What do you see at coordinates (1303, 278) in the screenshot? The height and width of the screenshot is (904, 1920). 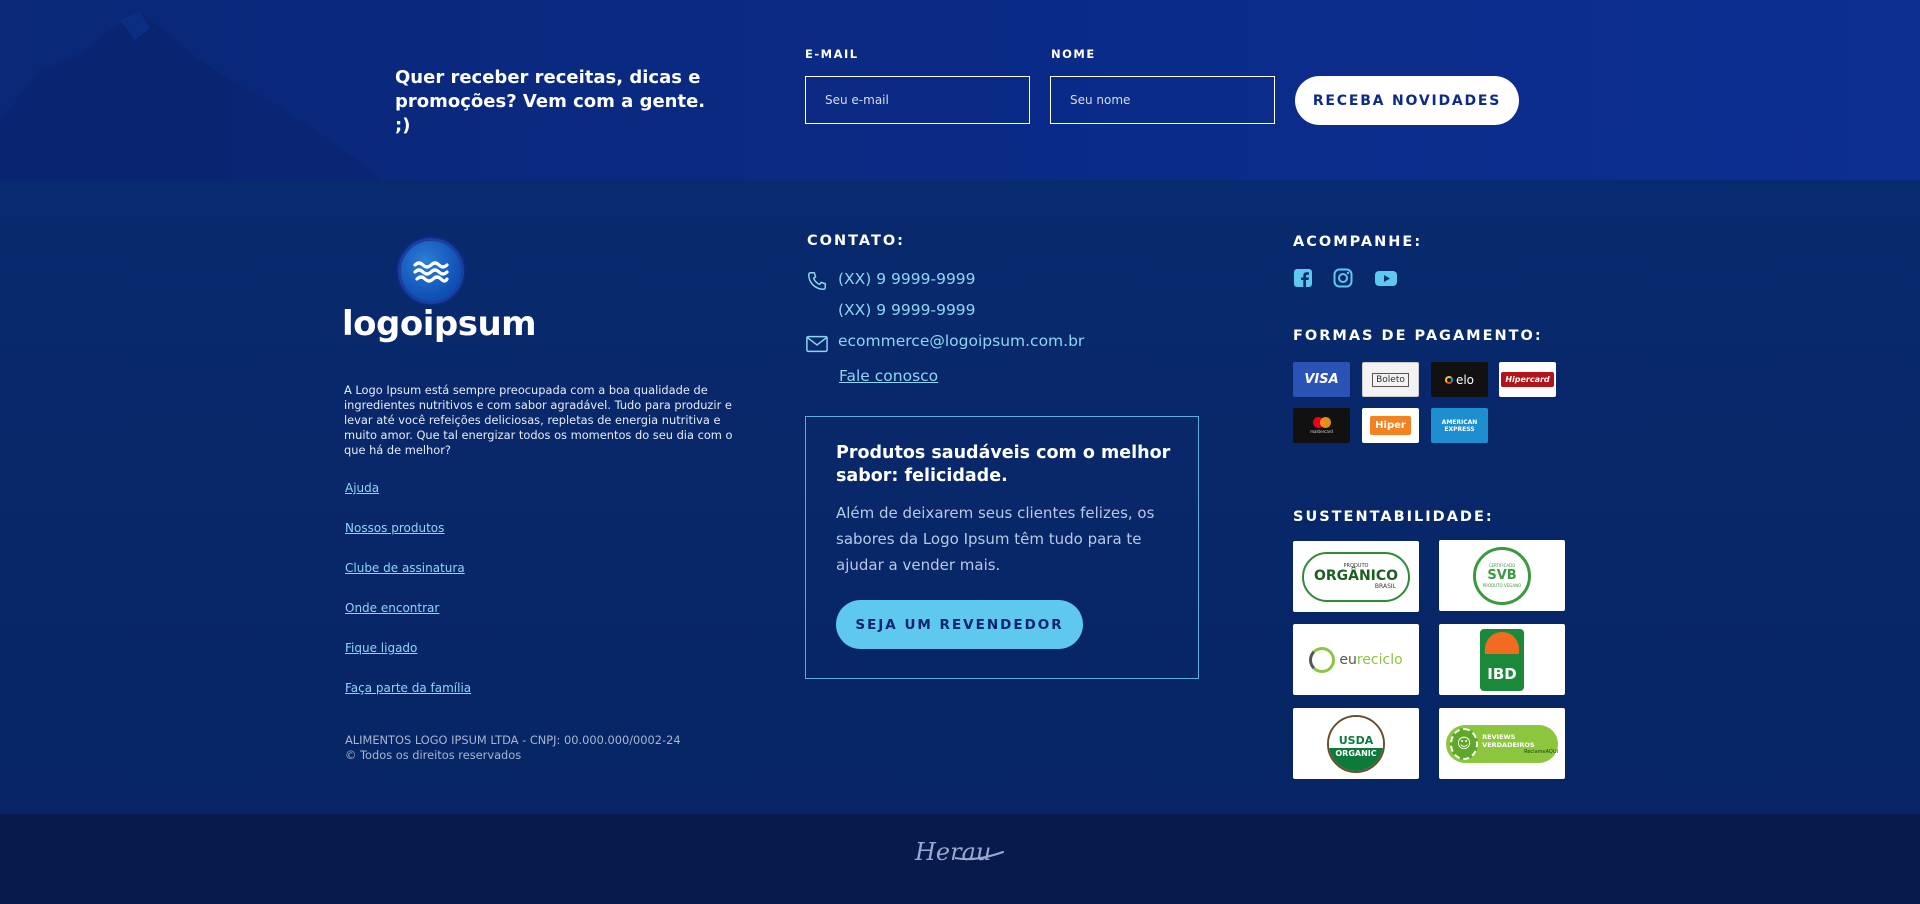 I see `facebook-icon` at bounding box center [1303, 278].